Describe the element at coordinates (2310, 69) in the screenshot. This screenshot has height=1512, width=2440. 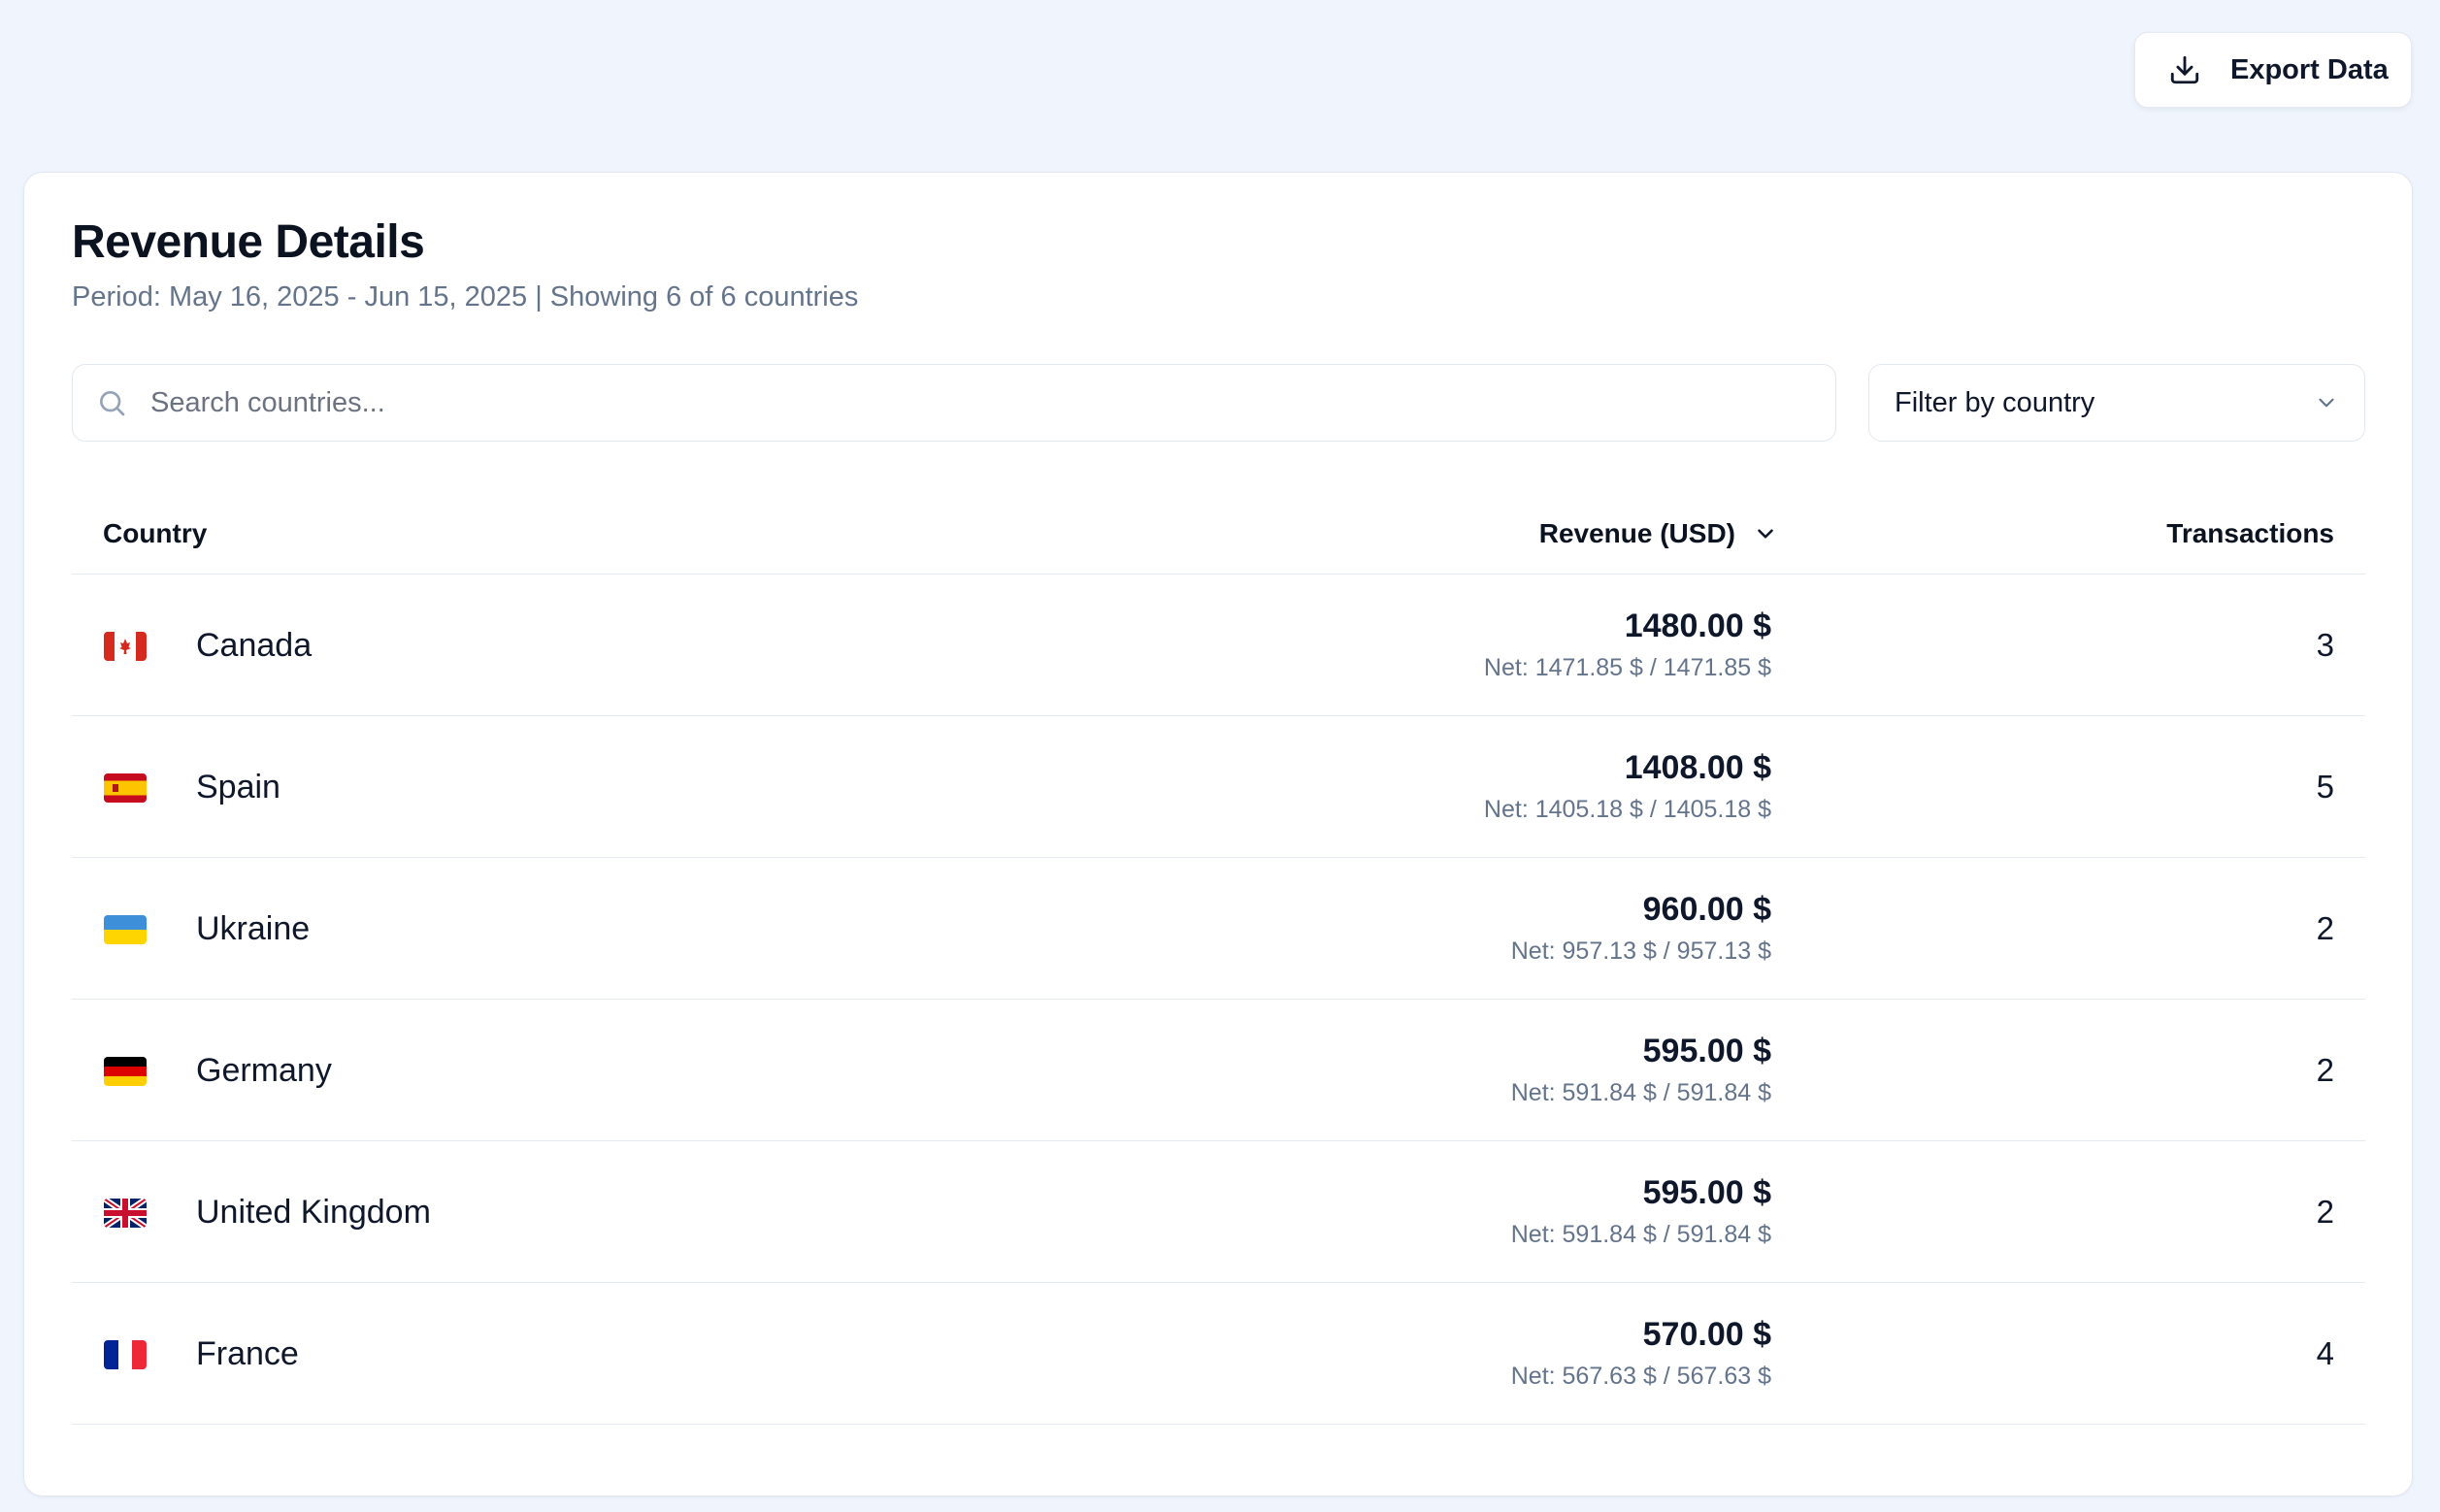
I see `export-data-label: Export Data` at that location.